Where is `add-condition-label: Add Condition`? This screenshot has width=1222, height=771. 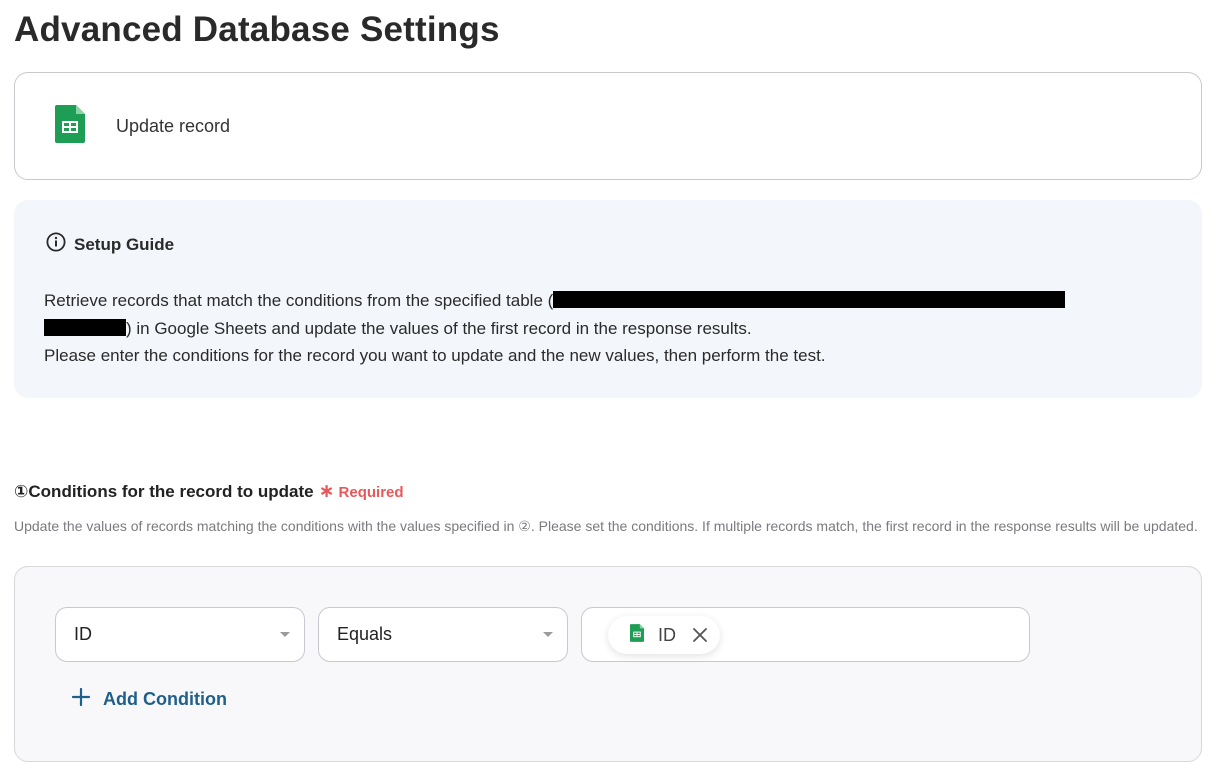
add-condition-label: Add Condition is located at coordinates (165, 699).